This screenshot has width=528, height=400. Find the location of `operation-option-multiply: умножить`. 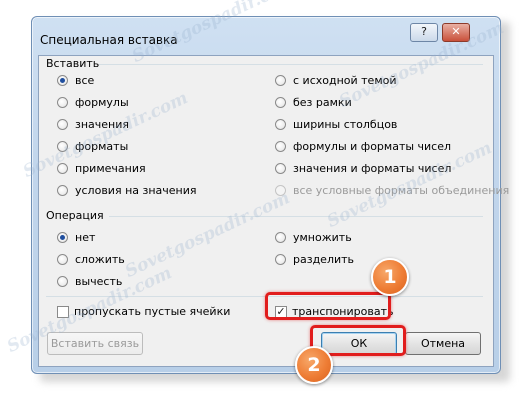

operation-option-multiply: умножить is located at coordinates (313, 237).